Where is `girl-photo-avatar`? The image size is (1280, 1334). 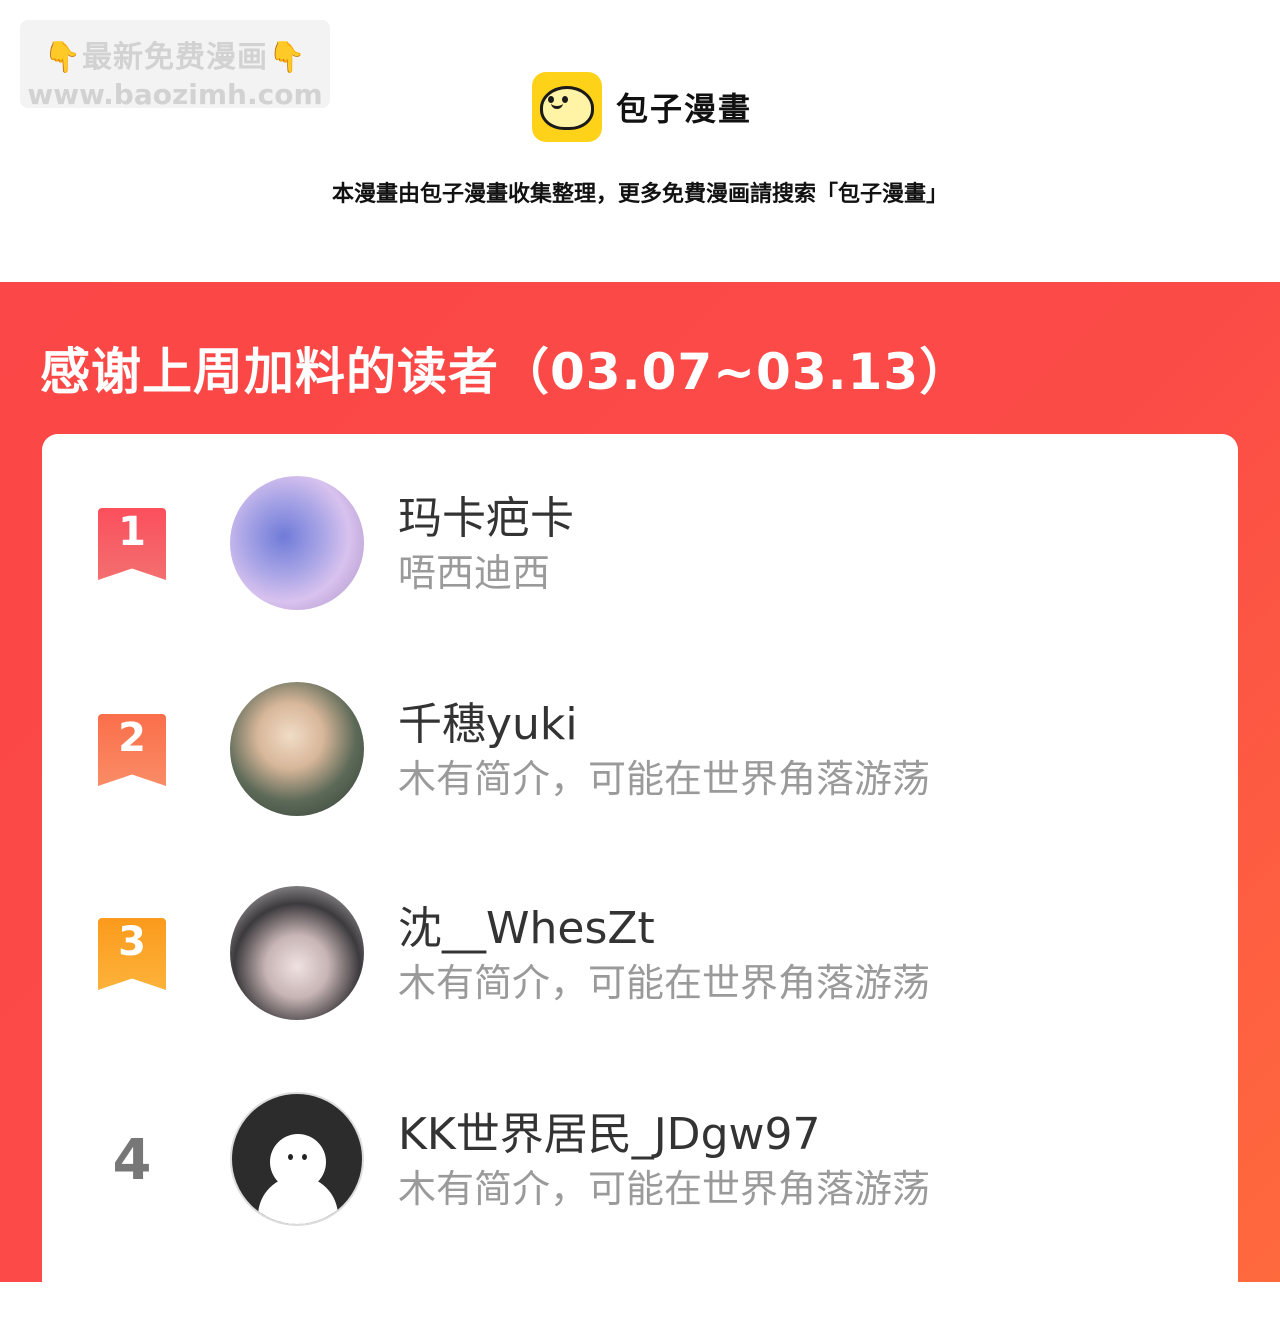 girl-photo-avatar is located at coordinates (297, 953).